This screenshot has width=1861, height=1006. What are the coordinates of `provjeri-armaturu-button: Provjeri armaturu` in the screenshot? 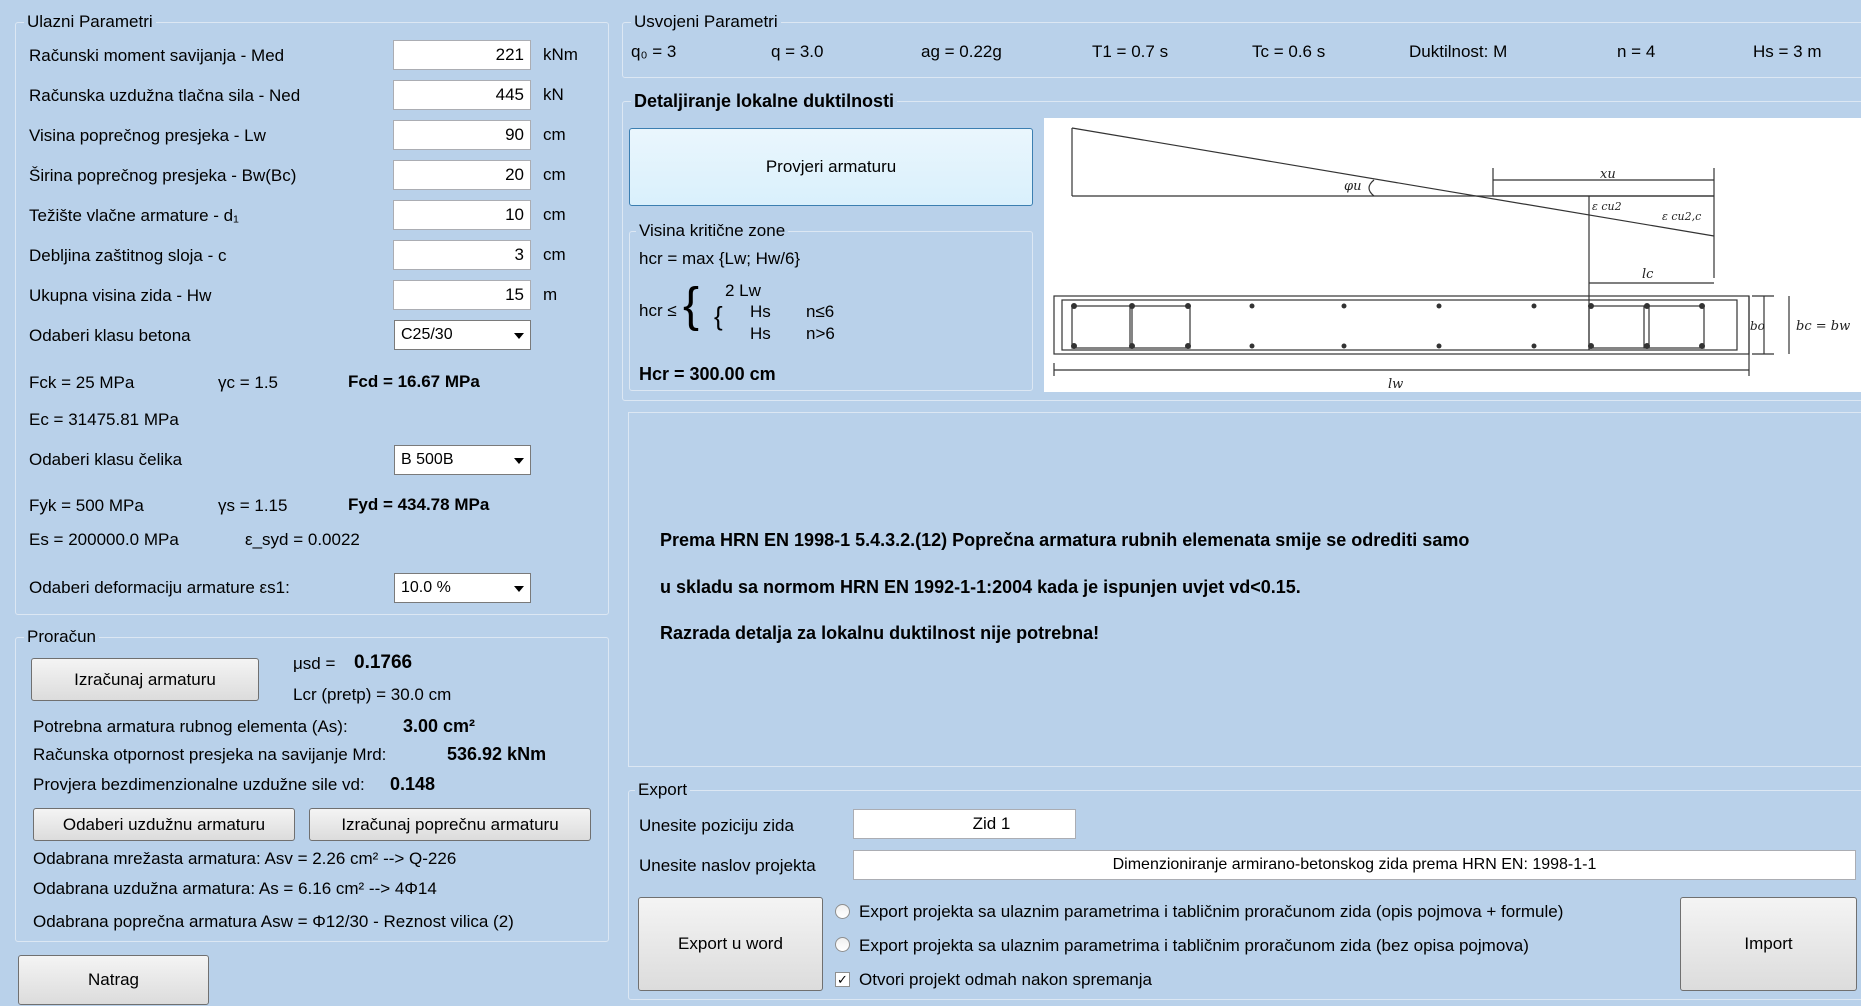 It's located at (831, 167).